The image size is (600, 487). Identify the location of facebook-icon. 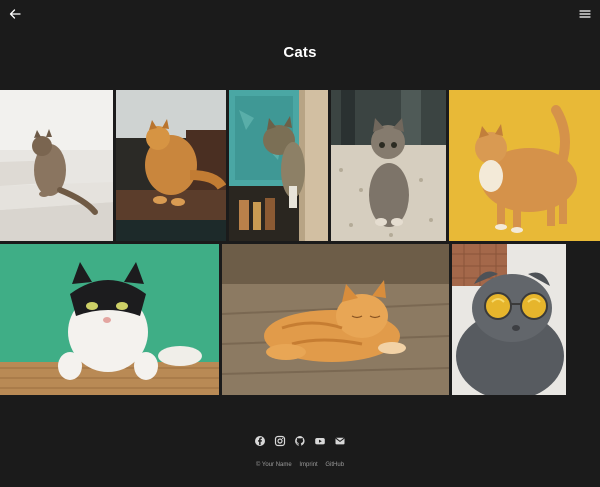
(260, 441).